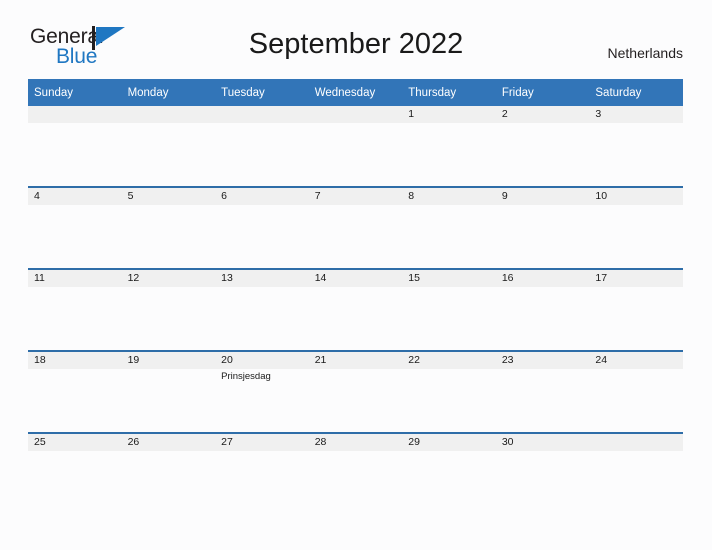  I want to click on day-cell-inner: 6, so click(262, 228).